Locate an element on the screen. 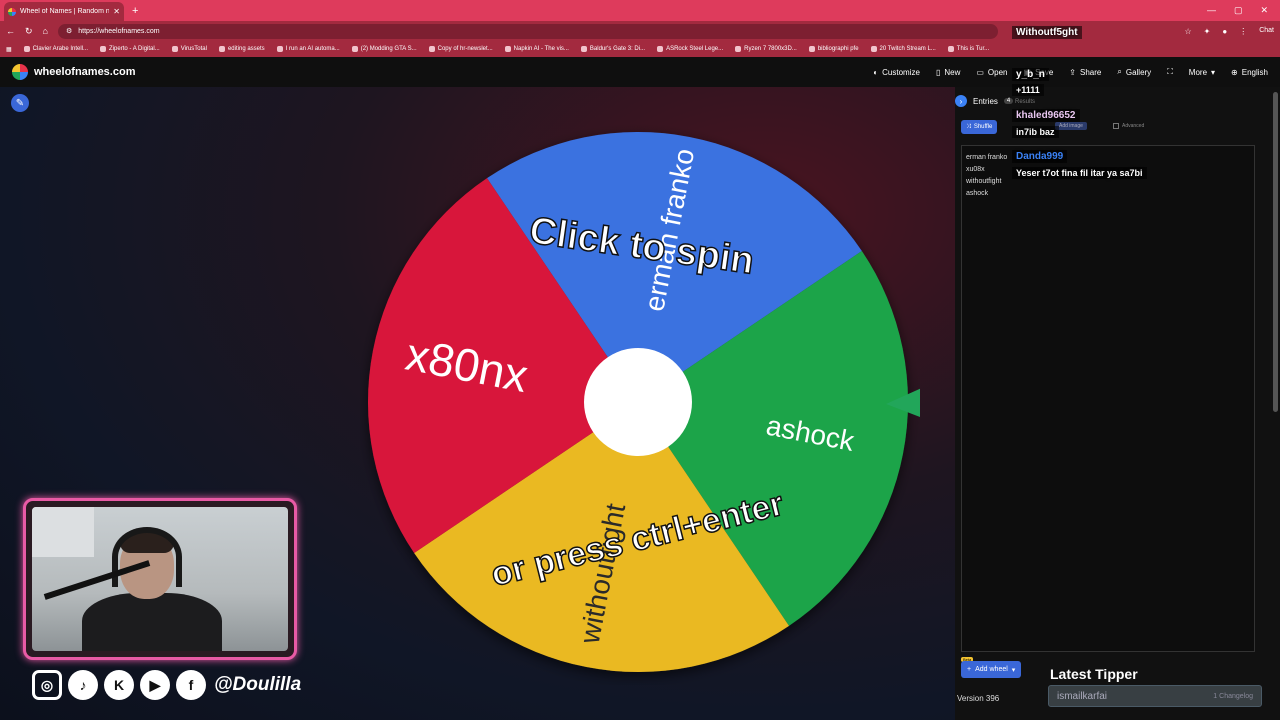 This screenshot has height=720, width=1280. share-button: ⇪ Share is located at coordinates (1085, 72).